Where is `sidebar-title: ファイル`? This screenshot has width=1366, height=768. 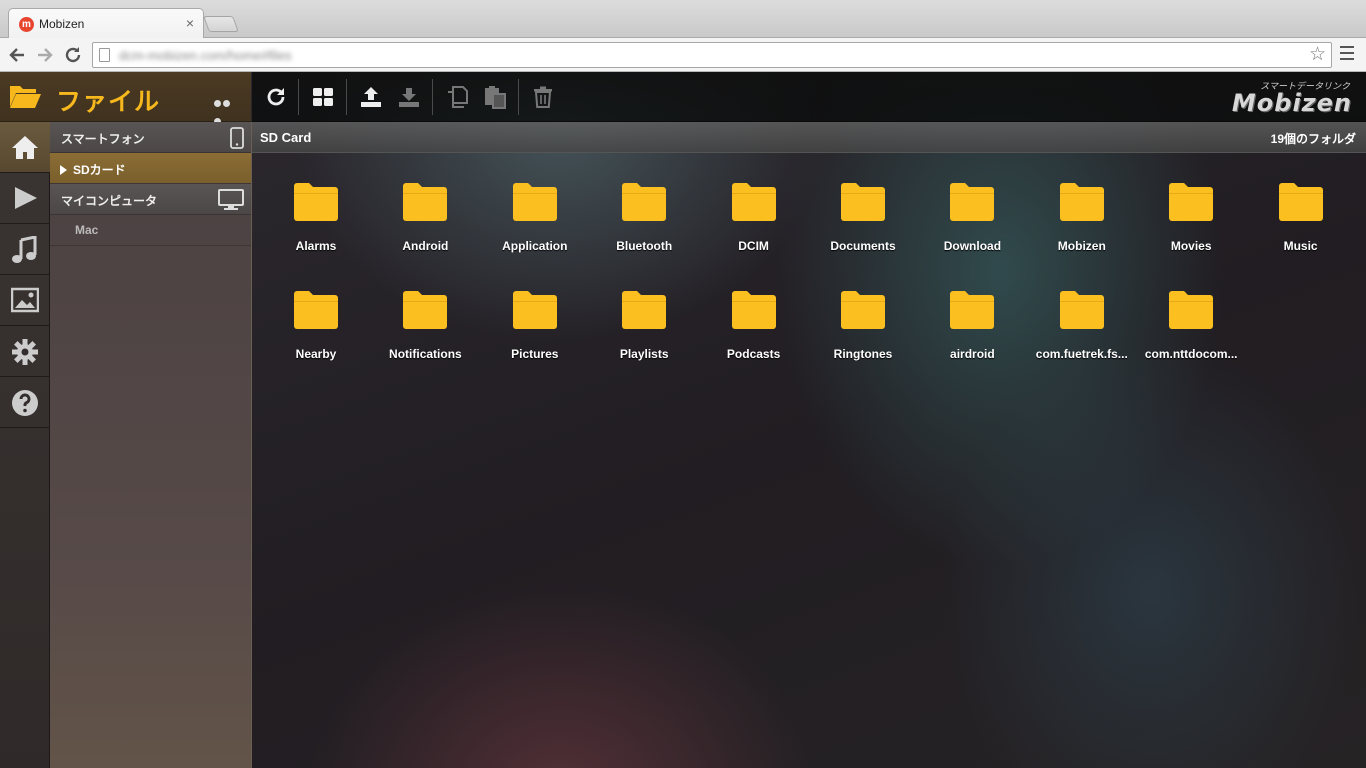
sidebar-title: ファイル is located at coordinates (108, 102).